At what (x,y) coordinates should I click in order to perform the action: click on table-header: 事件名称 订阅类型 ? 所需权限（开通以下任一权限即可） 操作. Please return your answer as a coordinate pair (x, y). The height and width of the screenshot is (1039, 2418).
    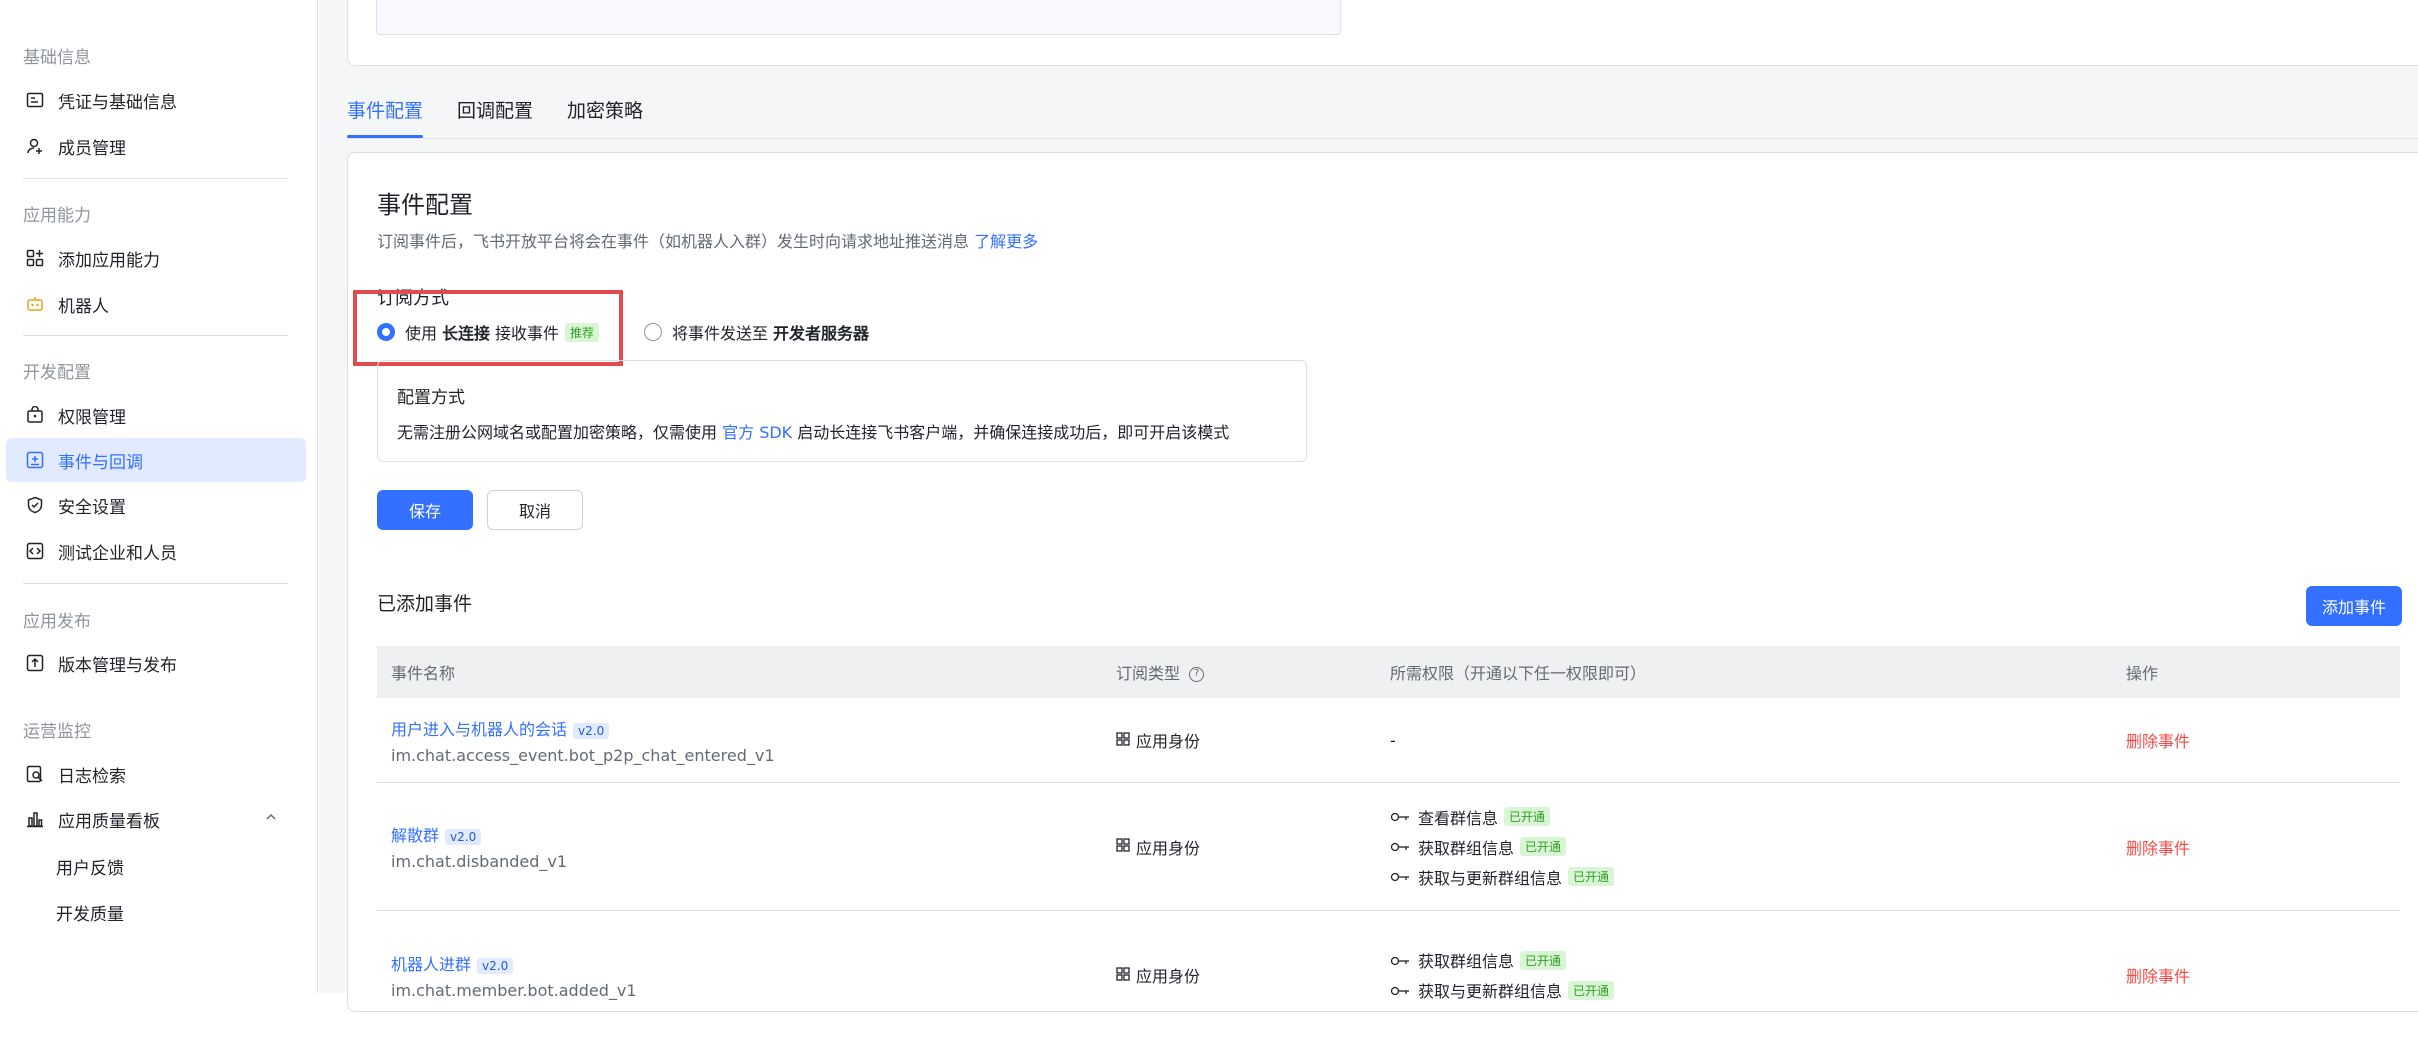
    Looking at the image, I should click on (1388, 672).